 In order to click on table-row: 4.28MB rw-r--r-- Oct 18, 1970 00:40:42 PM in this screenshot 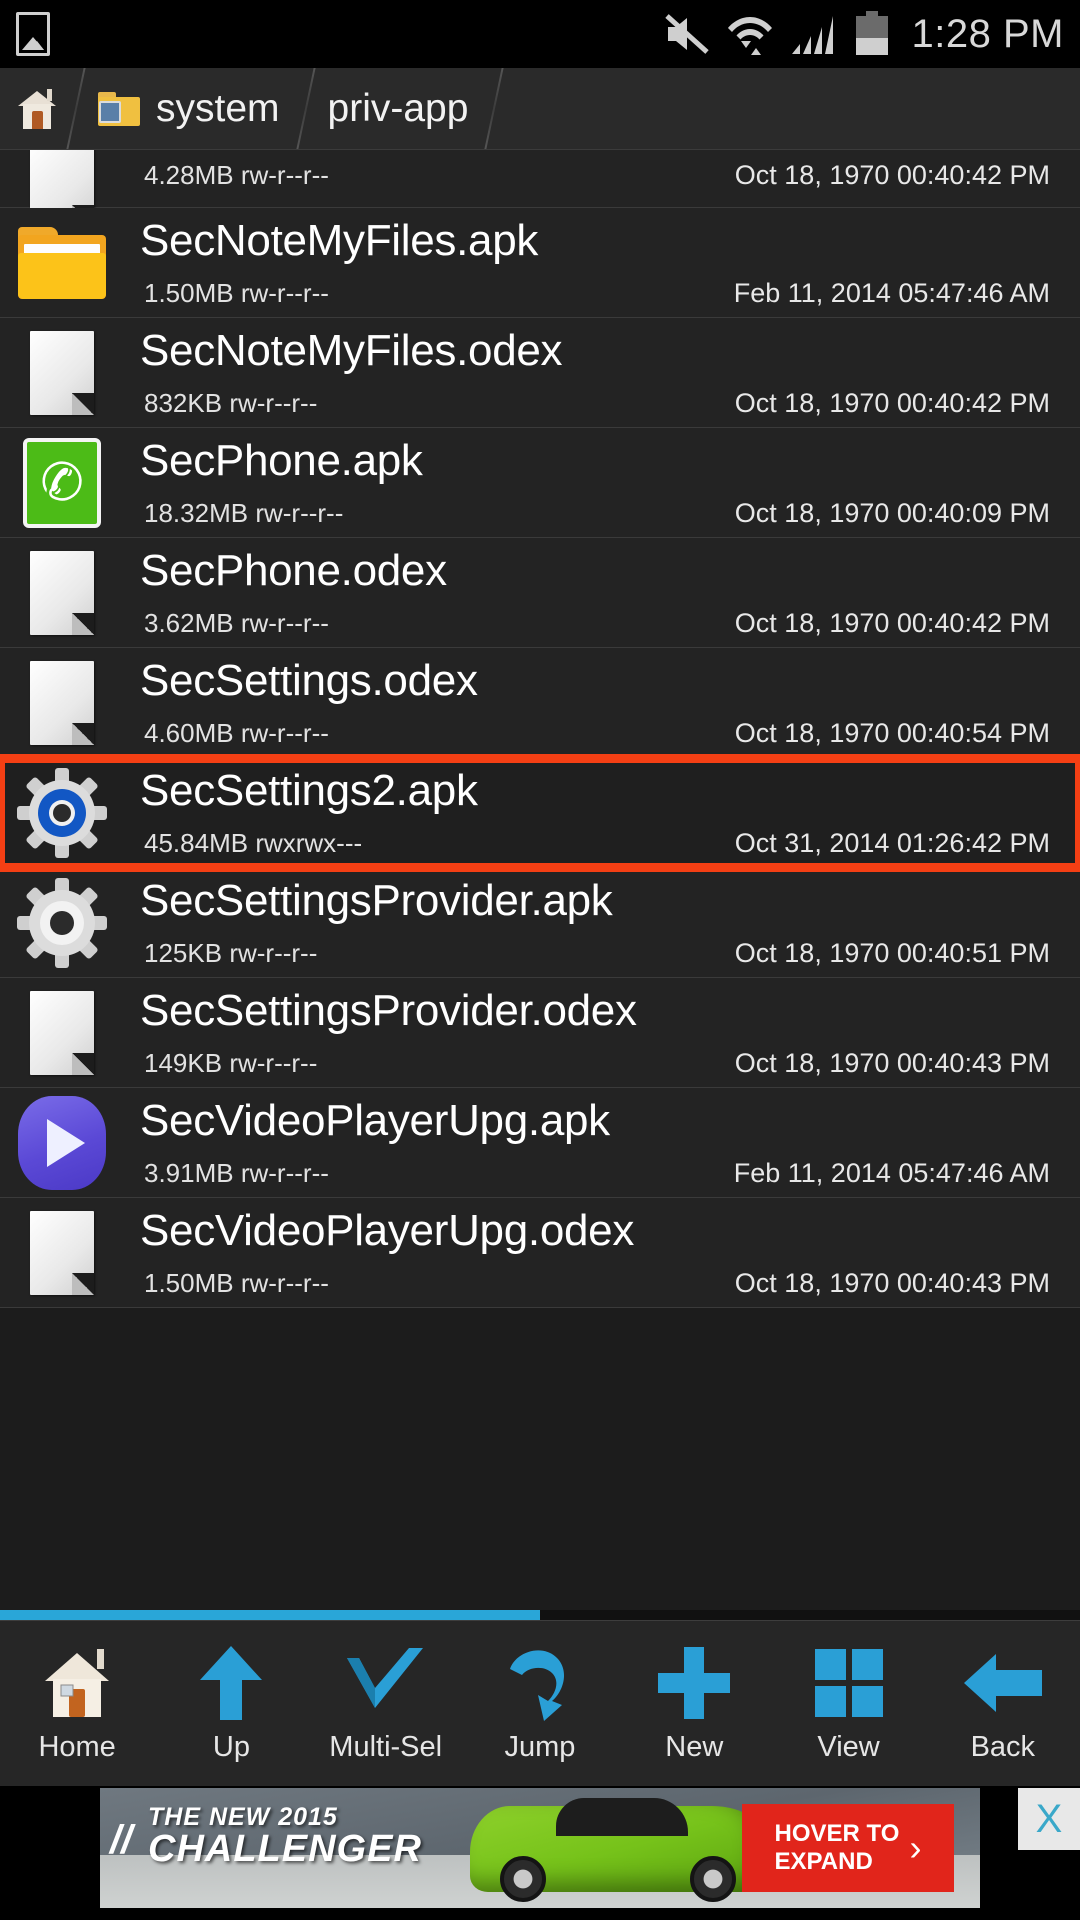, I will do `click(540, 188)`.